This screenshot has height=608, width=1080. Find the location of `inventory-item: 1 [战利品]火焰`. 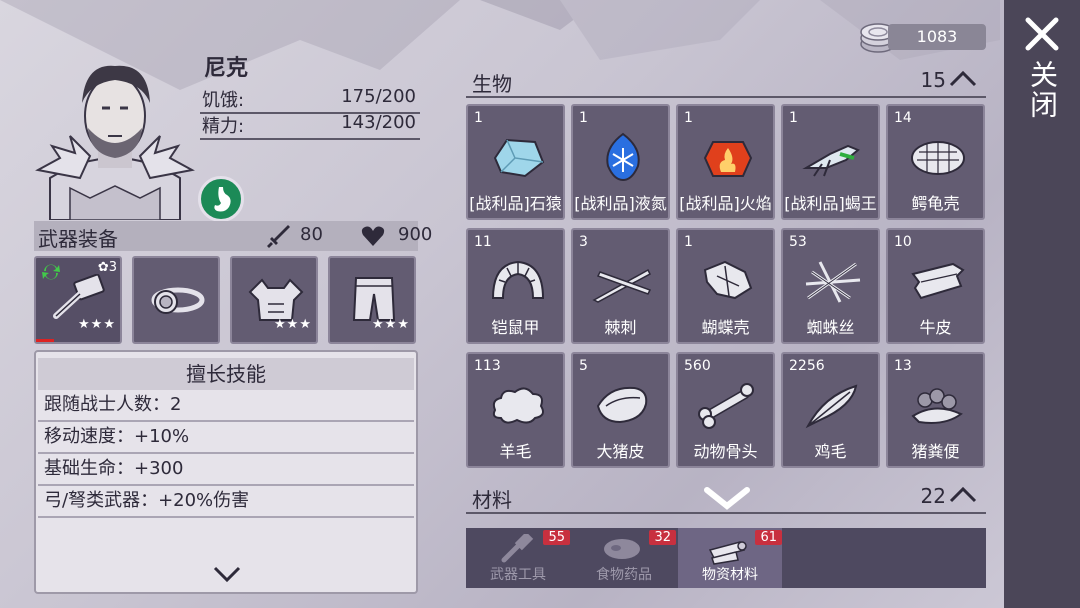

inventory-item: 1 [战利品]火焰 is located at coordinates (725, 162).